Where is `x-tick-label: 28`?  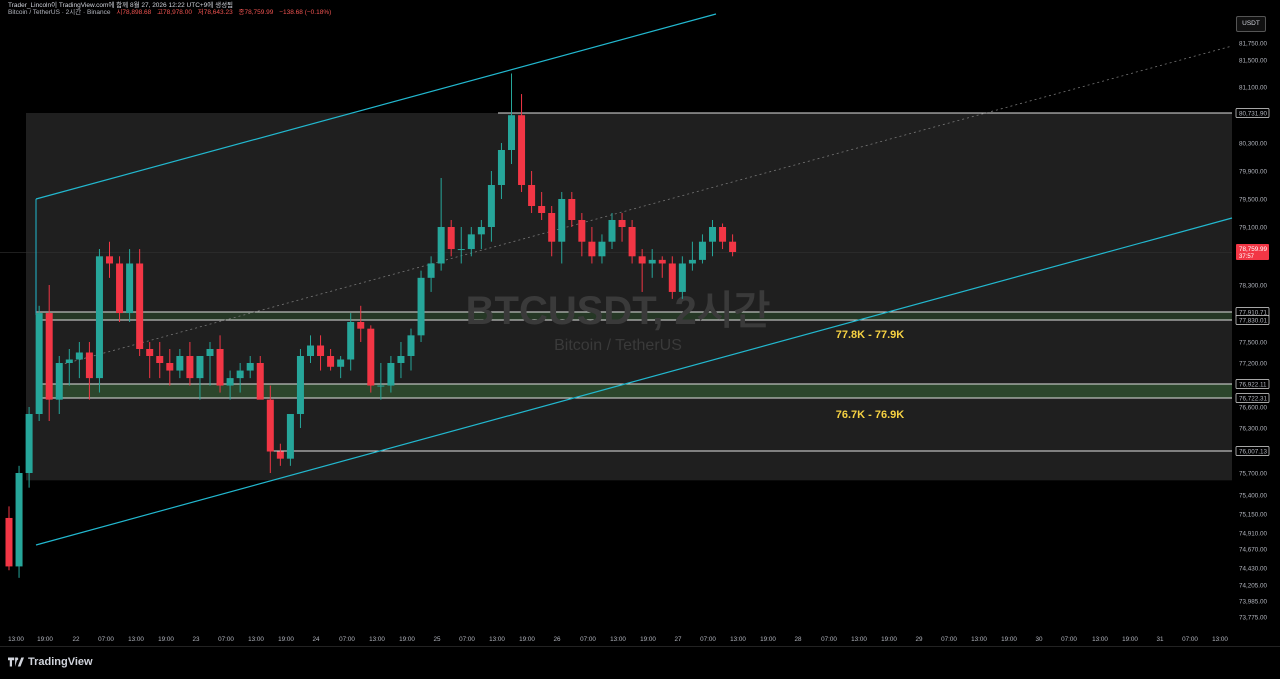
x-tick-label: 28 is located at coordinates (798, 639).